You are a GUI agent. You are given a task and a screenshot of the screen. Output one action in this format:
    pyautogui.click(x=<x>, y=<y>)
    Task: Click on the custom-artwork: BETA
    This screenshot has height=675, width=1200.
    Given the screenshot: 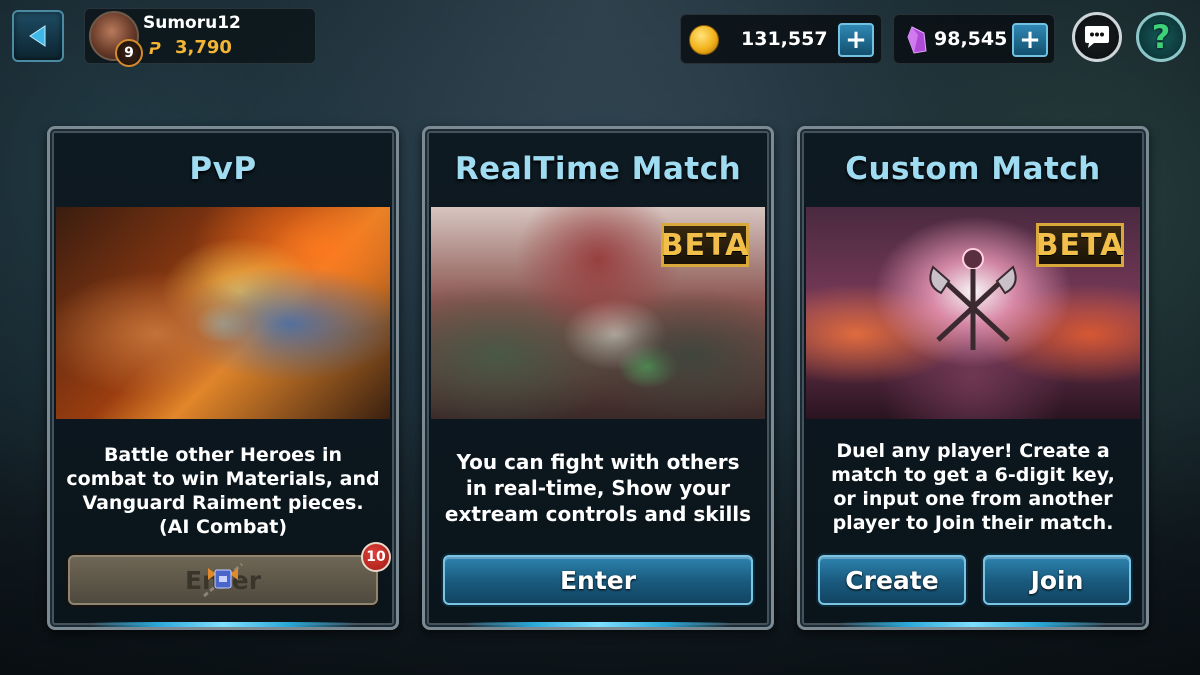 What is the action you would take?
    pyautogui.click(x=973, y=313)
    